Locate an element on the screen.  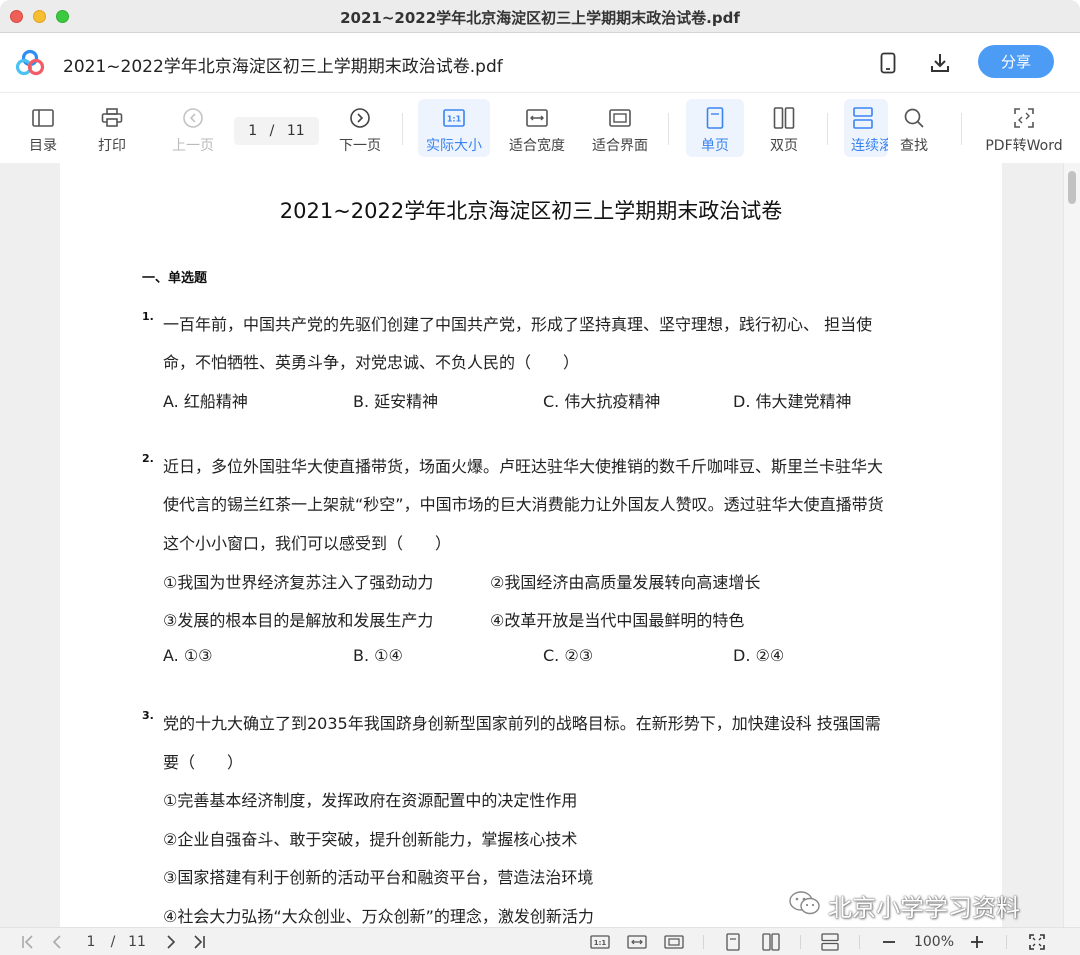
fit-width-button: 适合宽度 is located at coordinates (537, 128).